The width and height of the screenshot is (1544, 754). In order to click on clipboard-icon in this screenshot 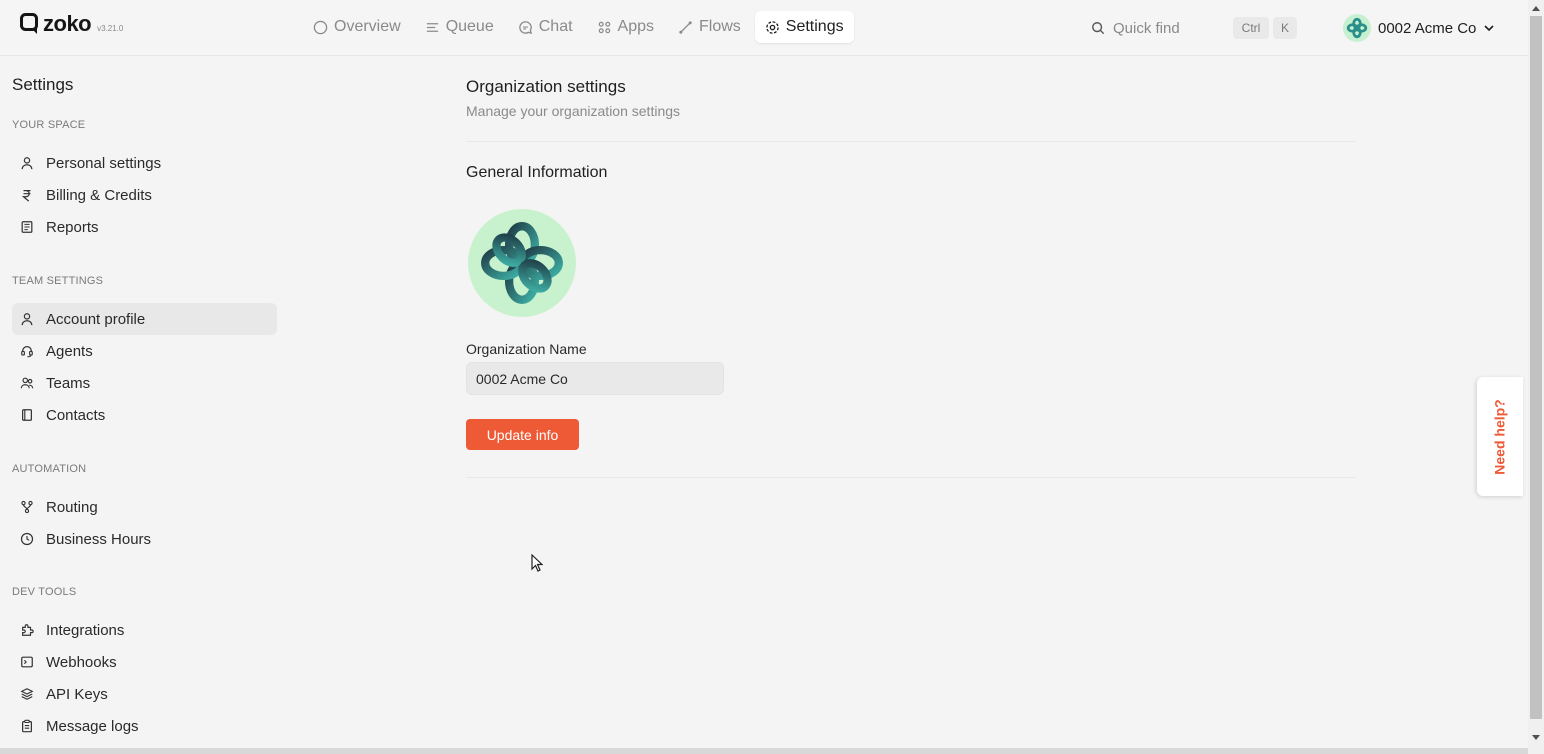, I will do `click(27, 726)`.